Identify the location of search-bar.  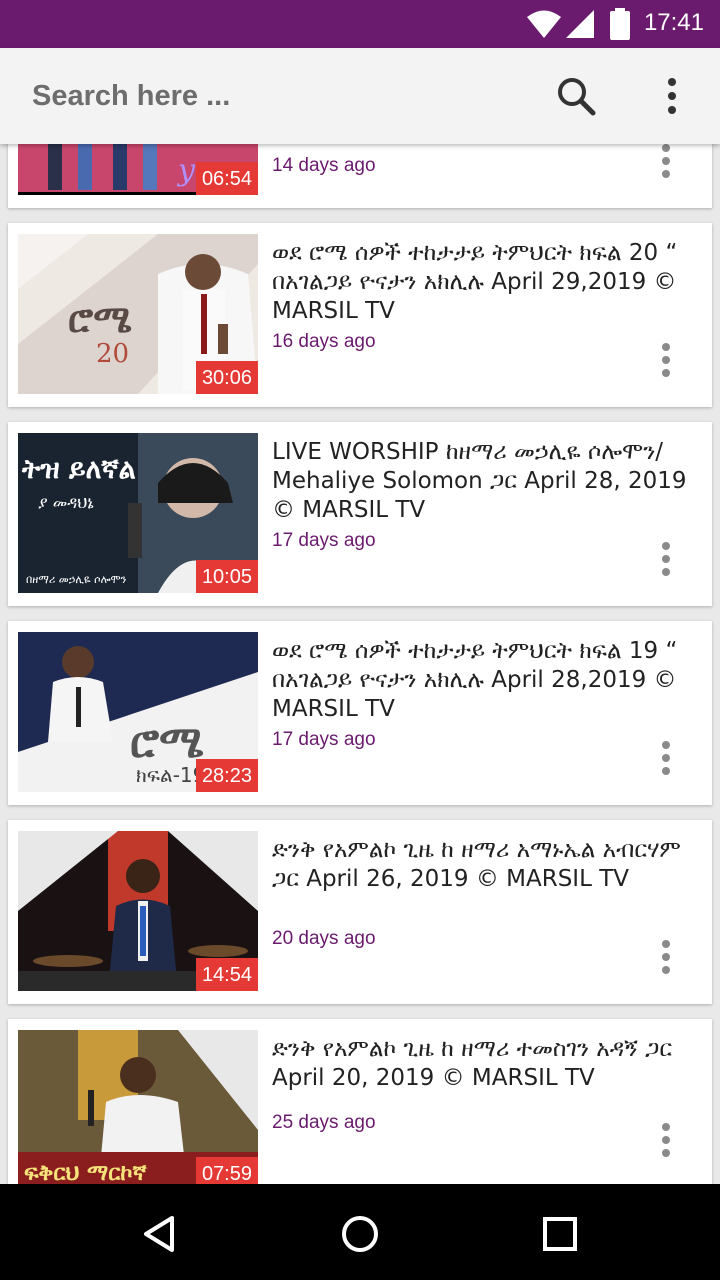
(360, 96).